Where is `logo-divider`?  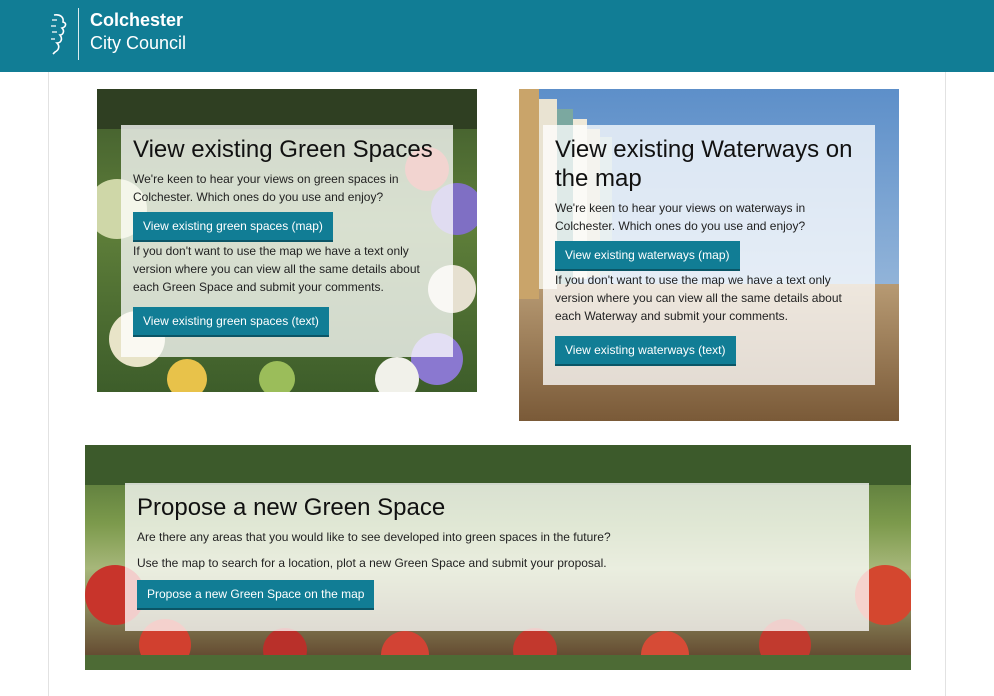
logo-divider is located at coordinates (78, 34).